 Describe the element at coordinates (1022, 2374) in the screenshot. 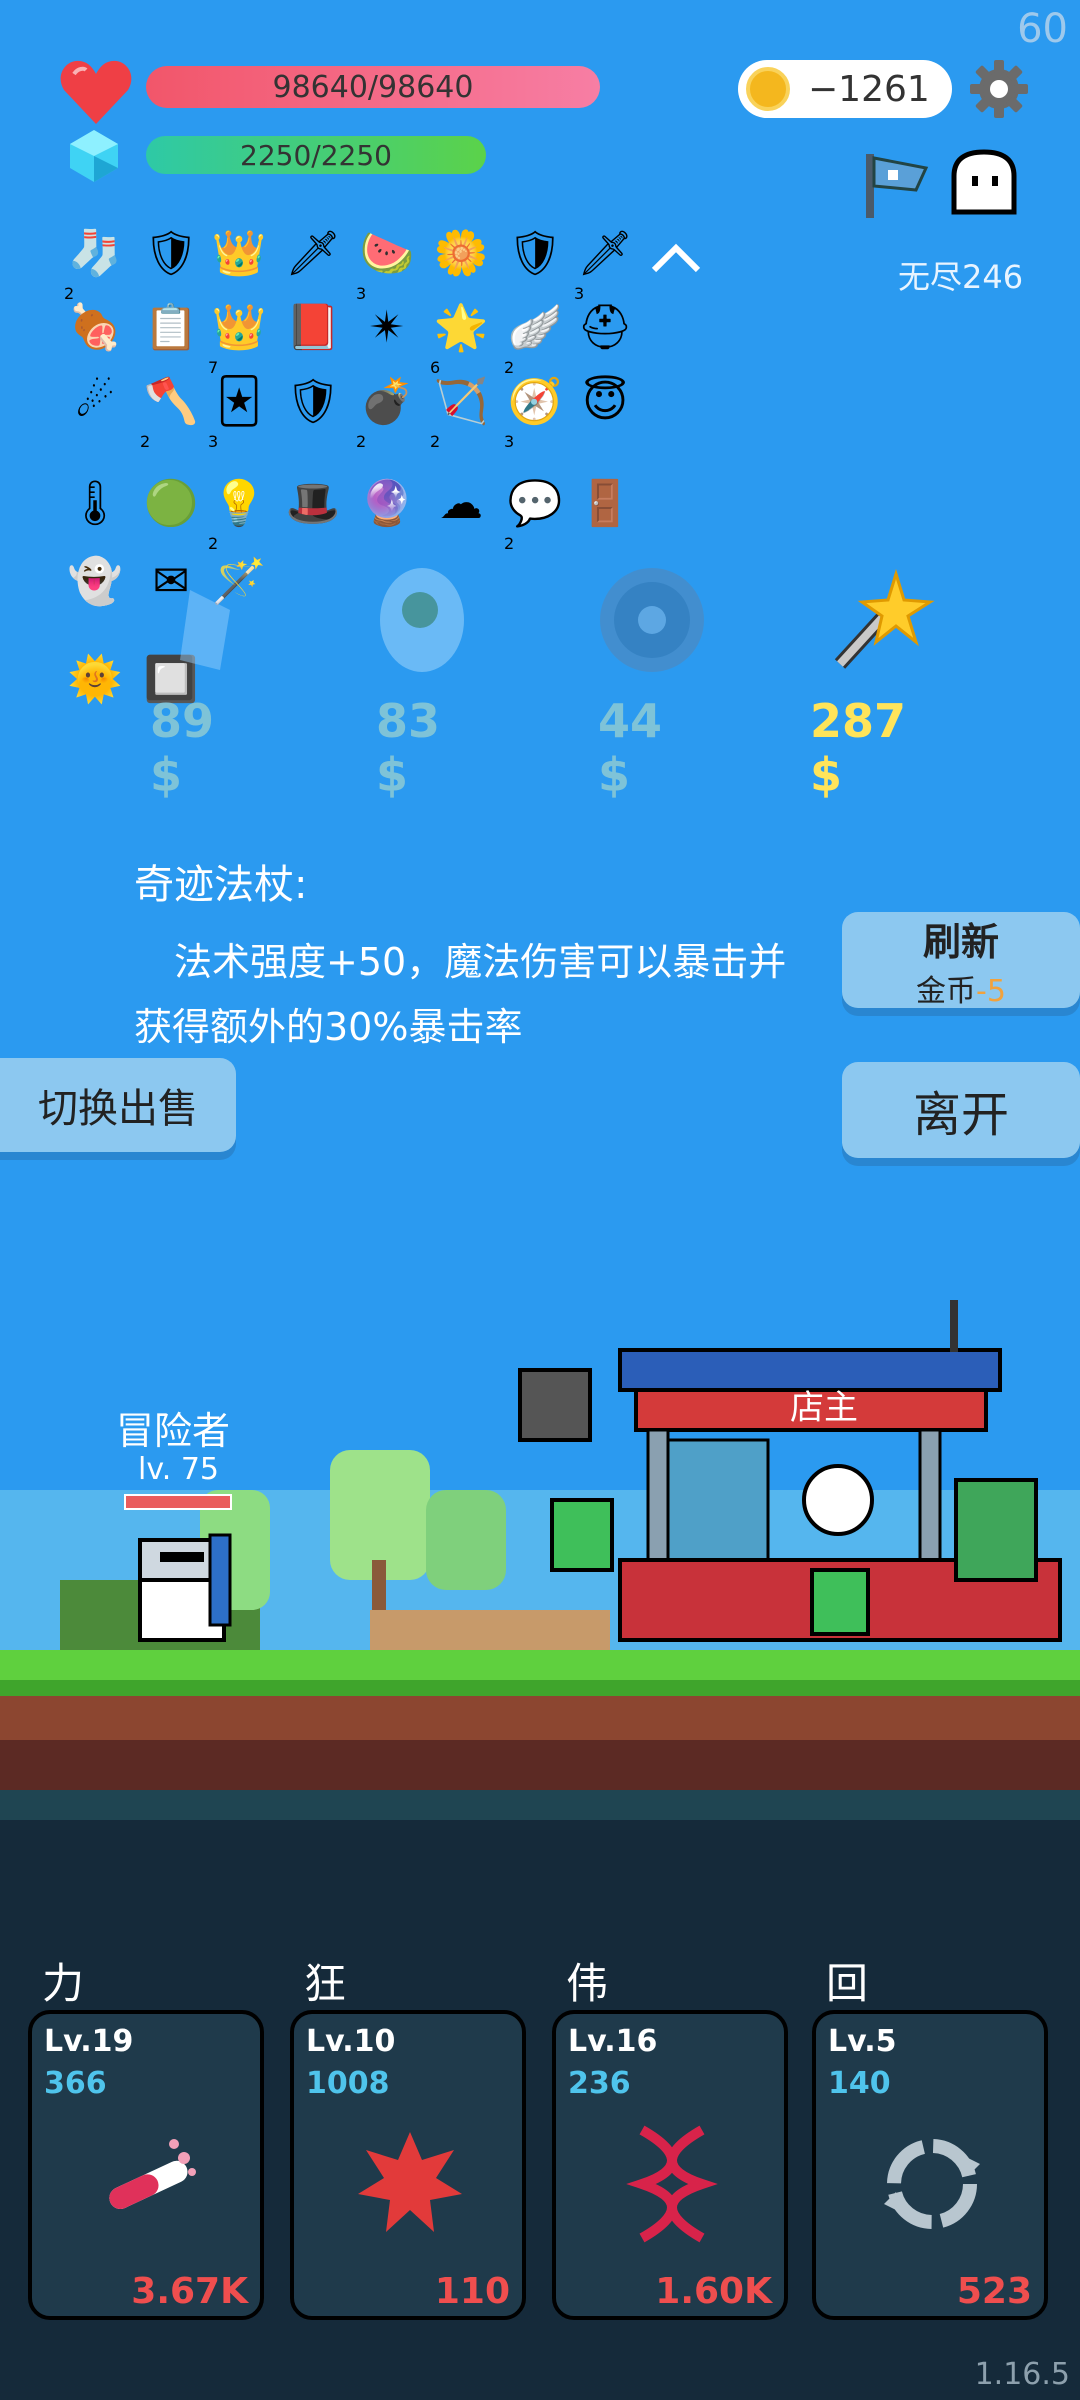

I see `version-label: 1.16.5` at that location.